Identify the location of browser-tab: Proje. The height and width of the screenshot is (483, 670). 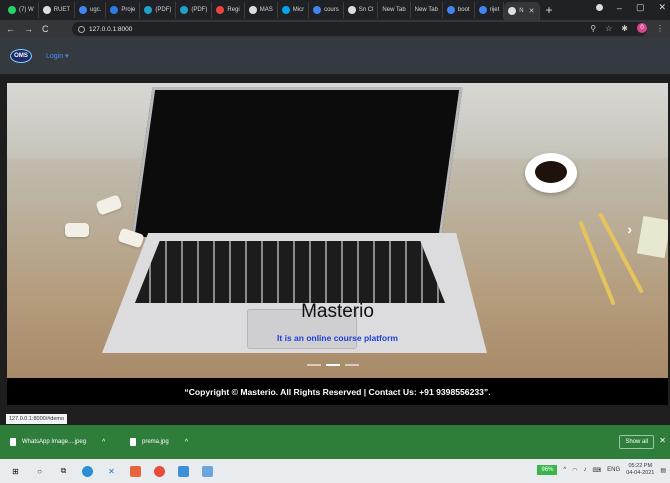
(123, 10).